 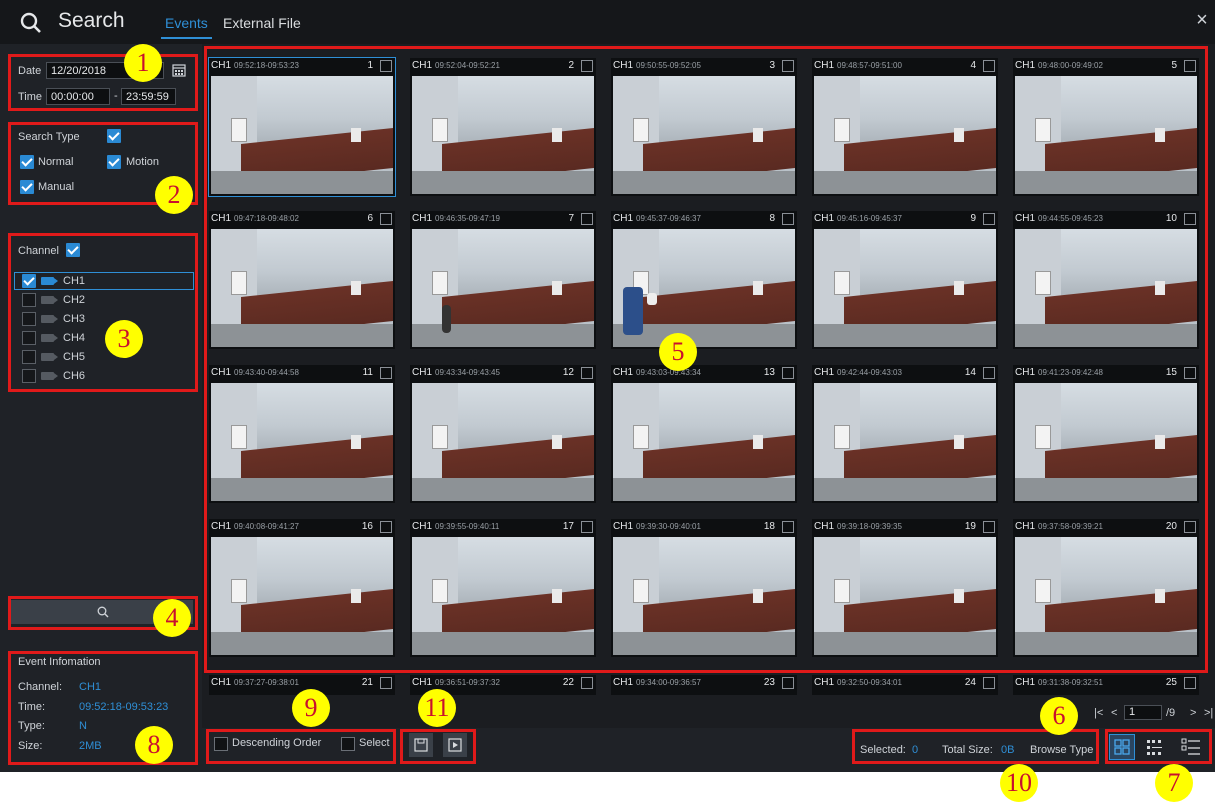 I want to click on callout-badge: 4, so click(x=172, y=618).